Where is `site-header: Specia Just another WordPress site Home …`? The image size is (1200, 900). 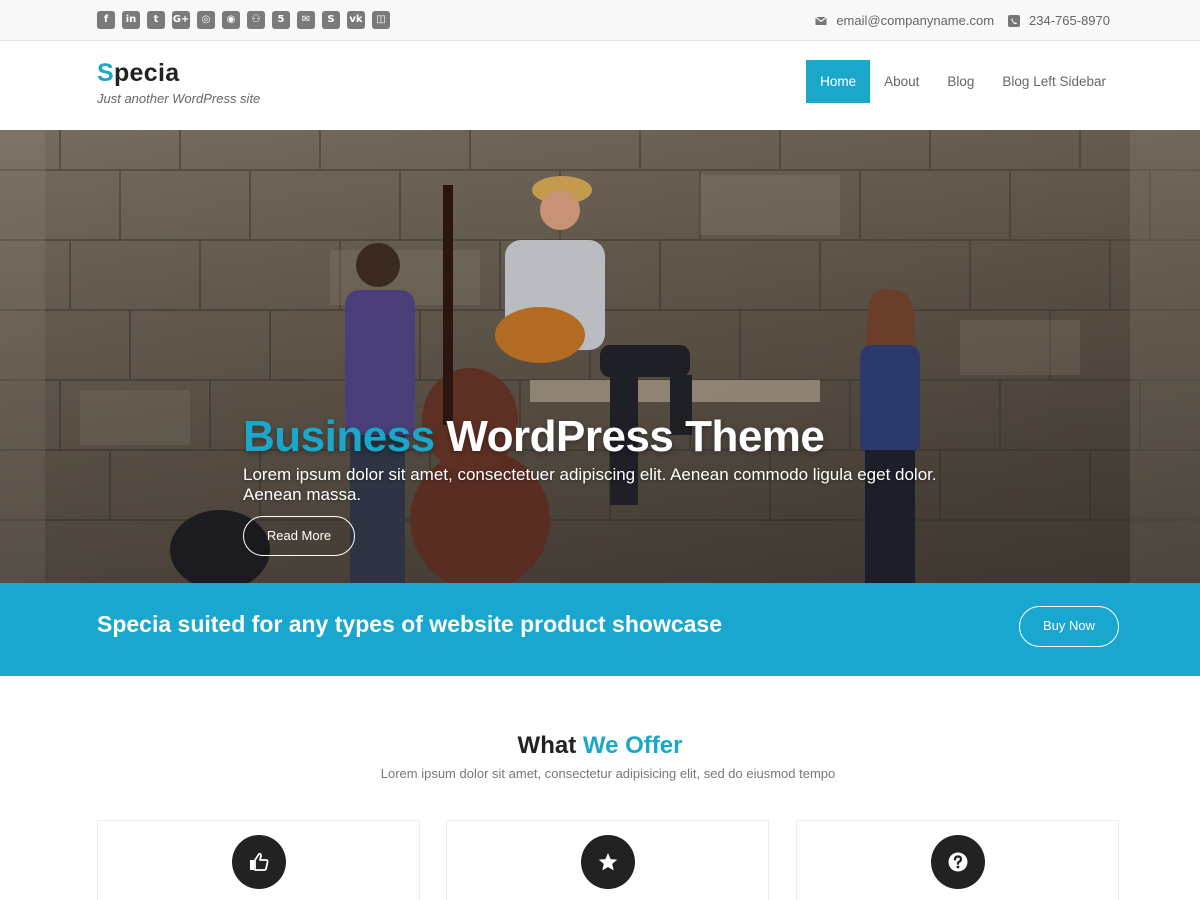
site-header: Specia Just another WordPress site Home … is located at coordinates (600, 85).